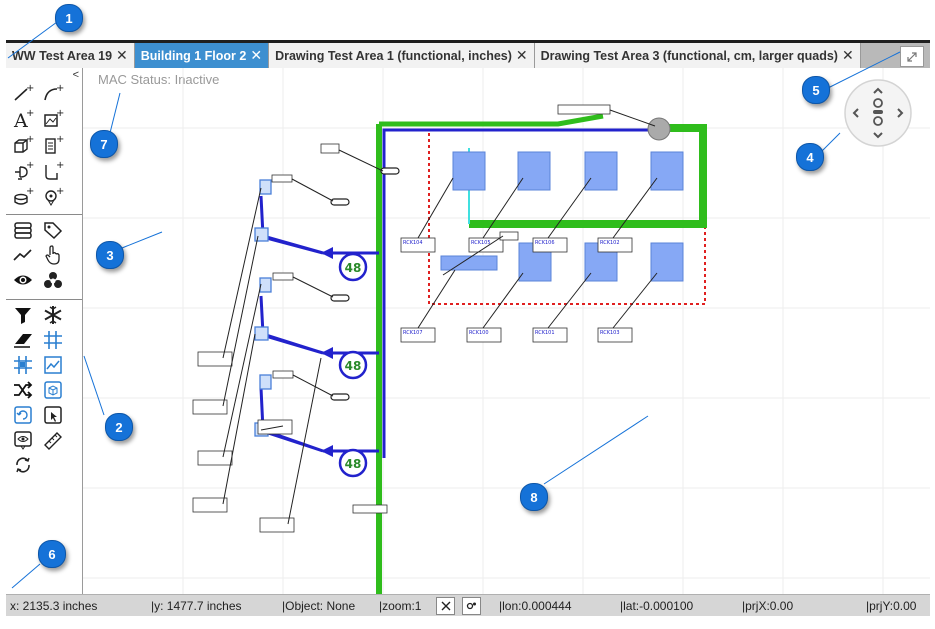  What do you see at coordinates (535, 606) in the screenshot?
I see `longitude: |lon:0.000444` at bounding box center [535, 606].